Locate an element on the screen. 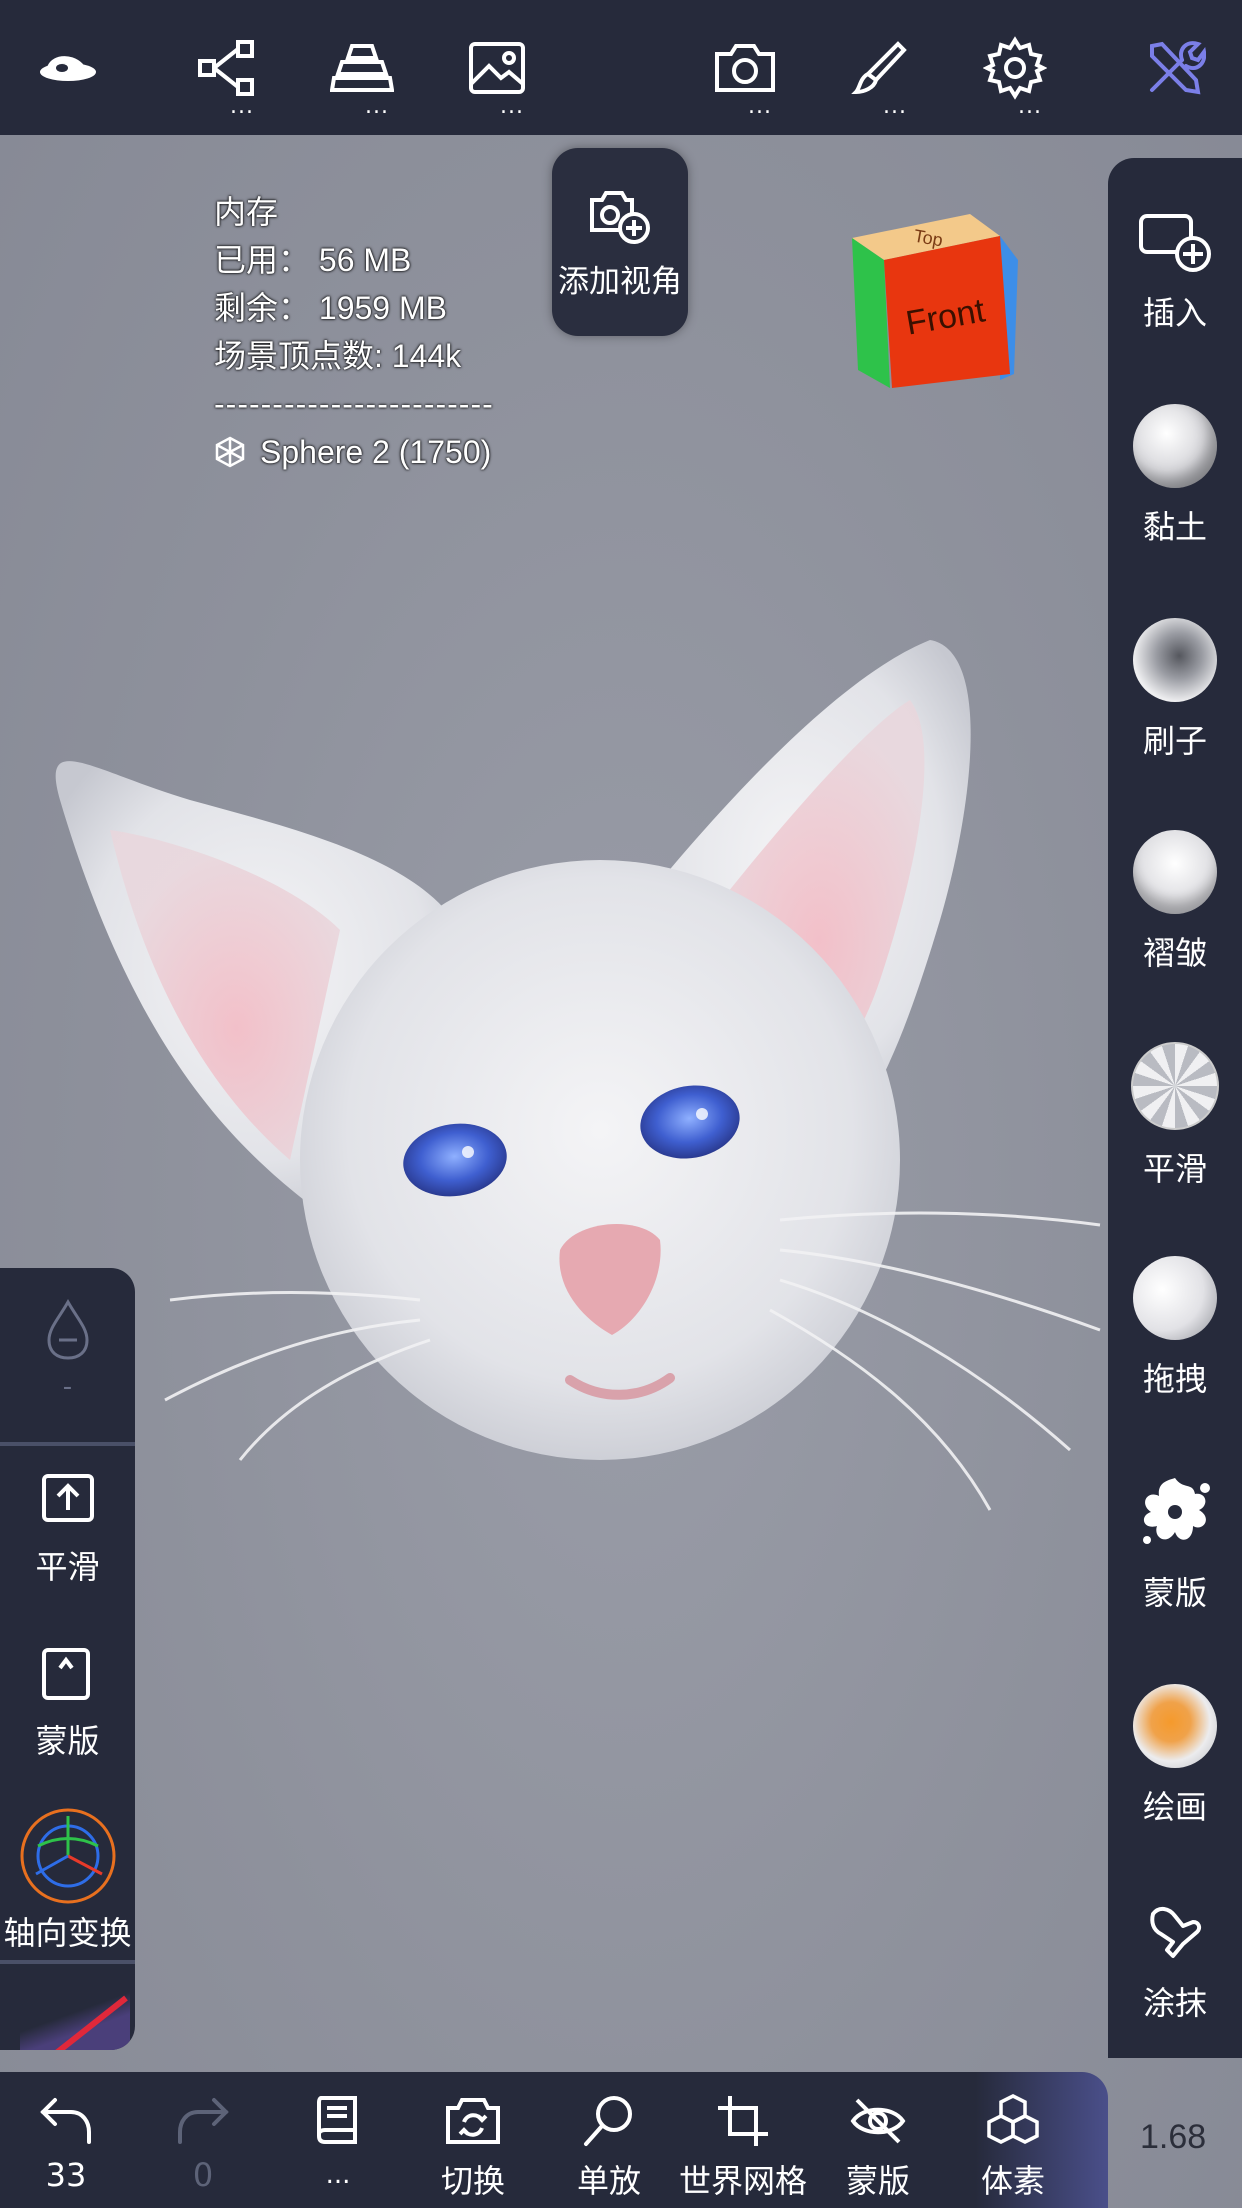  left-smooth-label: 平滑 is located at coordinates (67, 1567).